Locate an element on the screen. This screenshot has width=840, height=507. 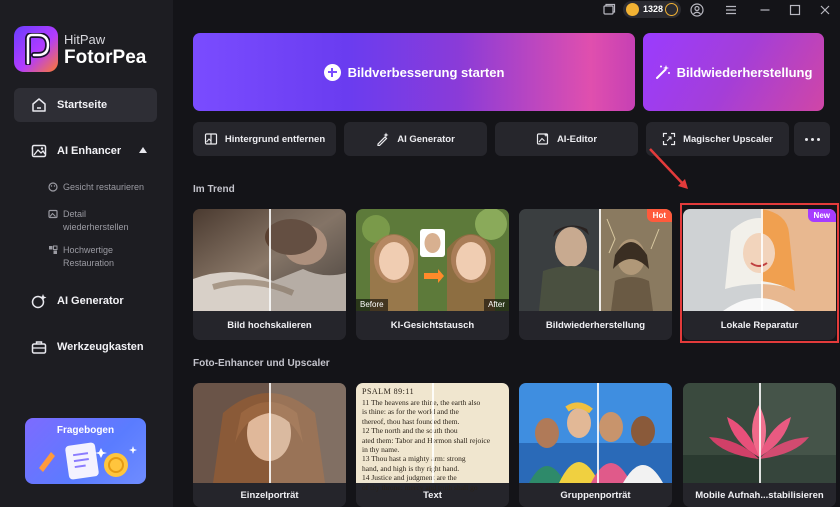
chevron-up-icon is located at coordinates (143, 150).